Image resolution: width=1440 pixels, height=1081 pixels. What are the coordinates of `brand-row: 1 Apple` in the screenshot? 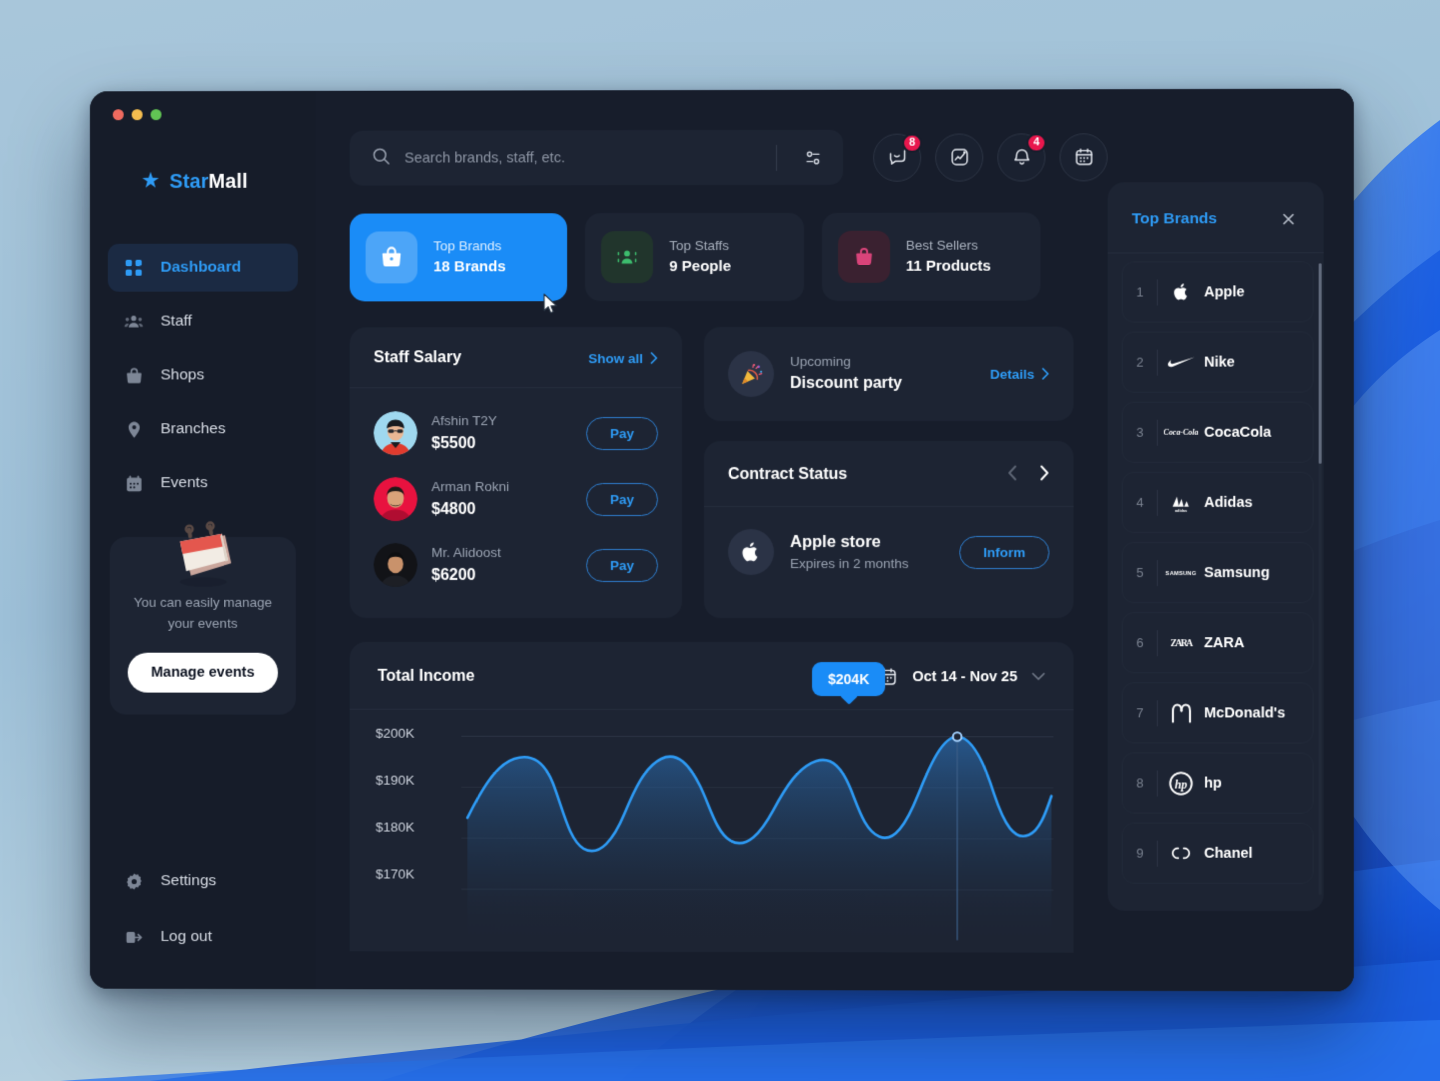 It's located at (1217, 292).